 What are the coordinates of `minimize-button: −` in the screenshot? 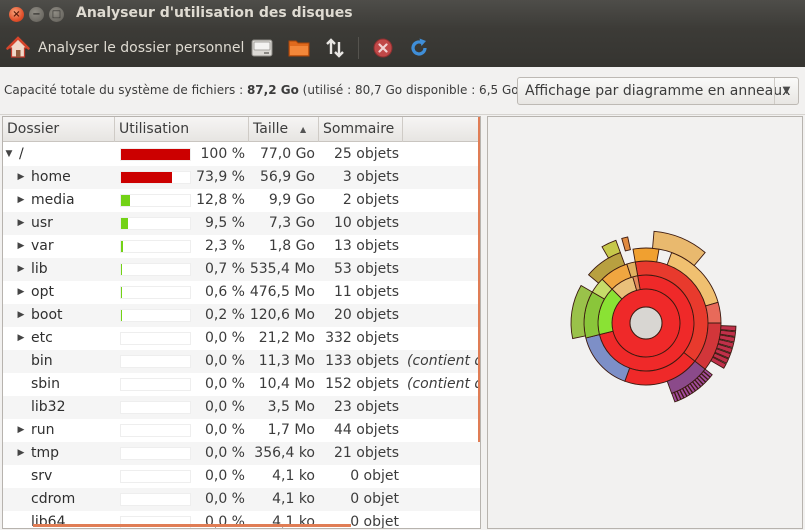 It's located at (36, 14).